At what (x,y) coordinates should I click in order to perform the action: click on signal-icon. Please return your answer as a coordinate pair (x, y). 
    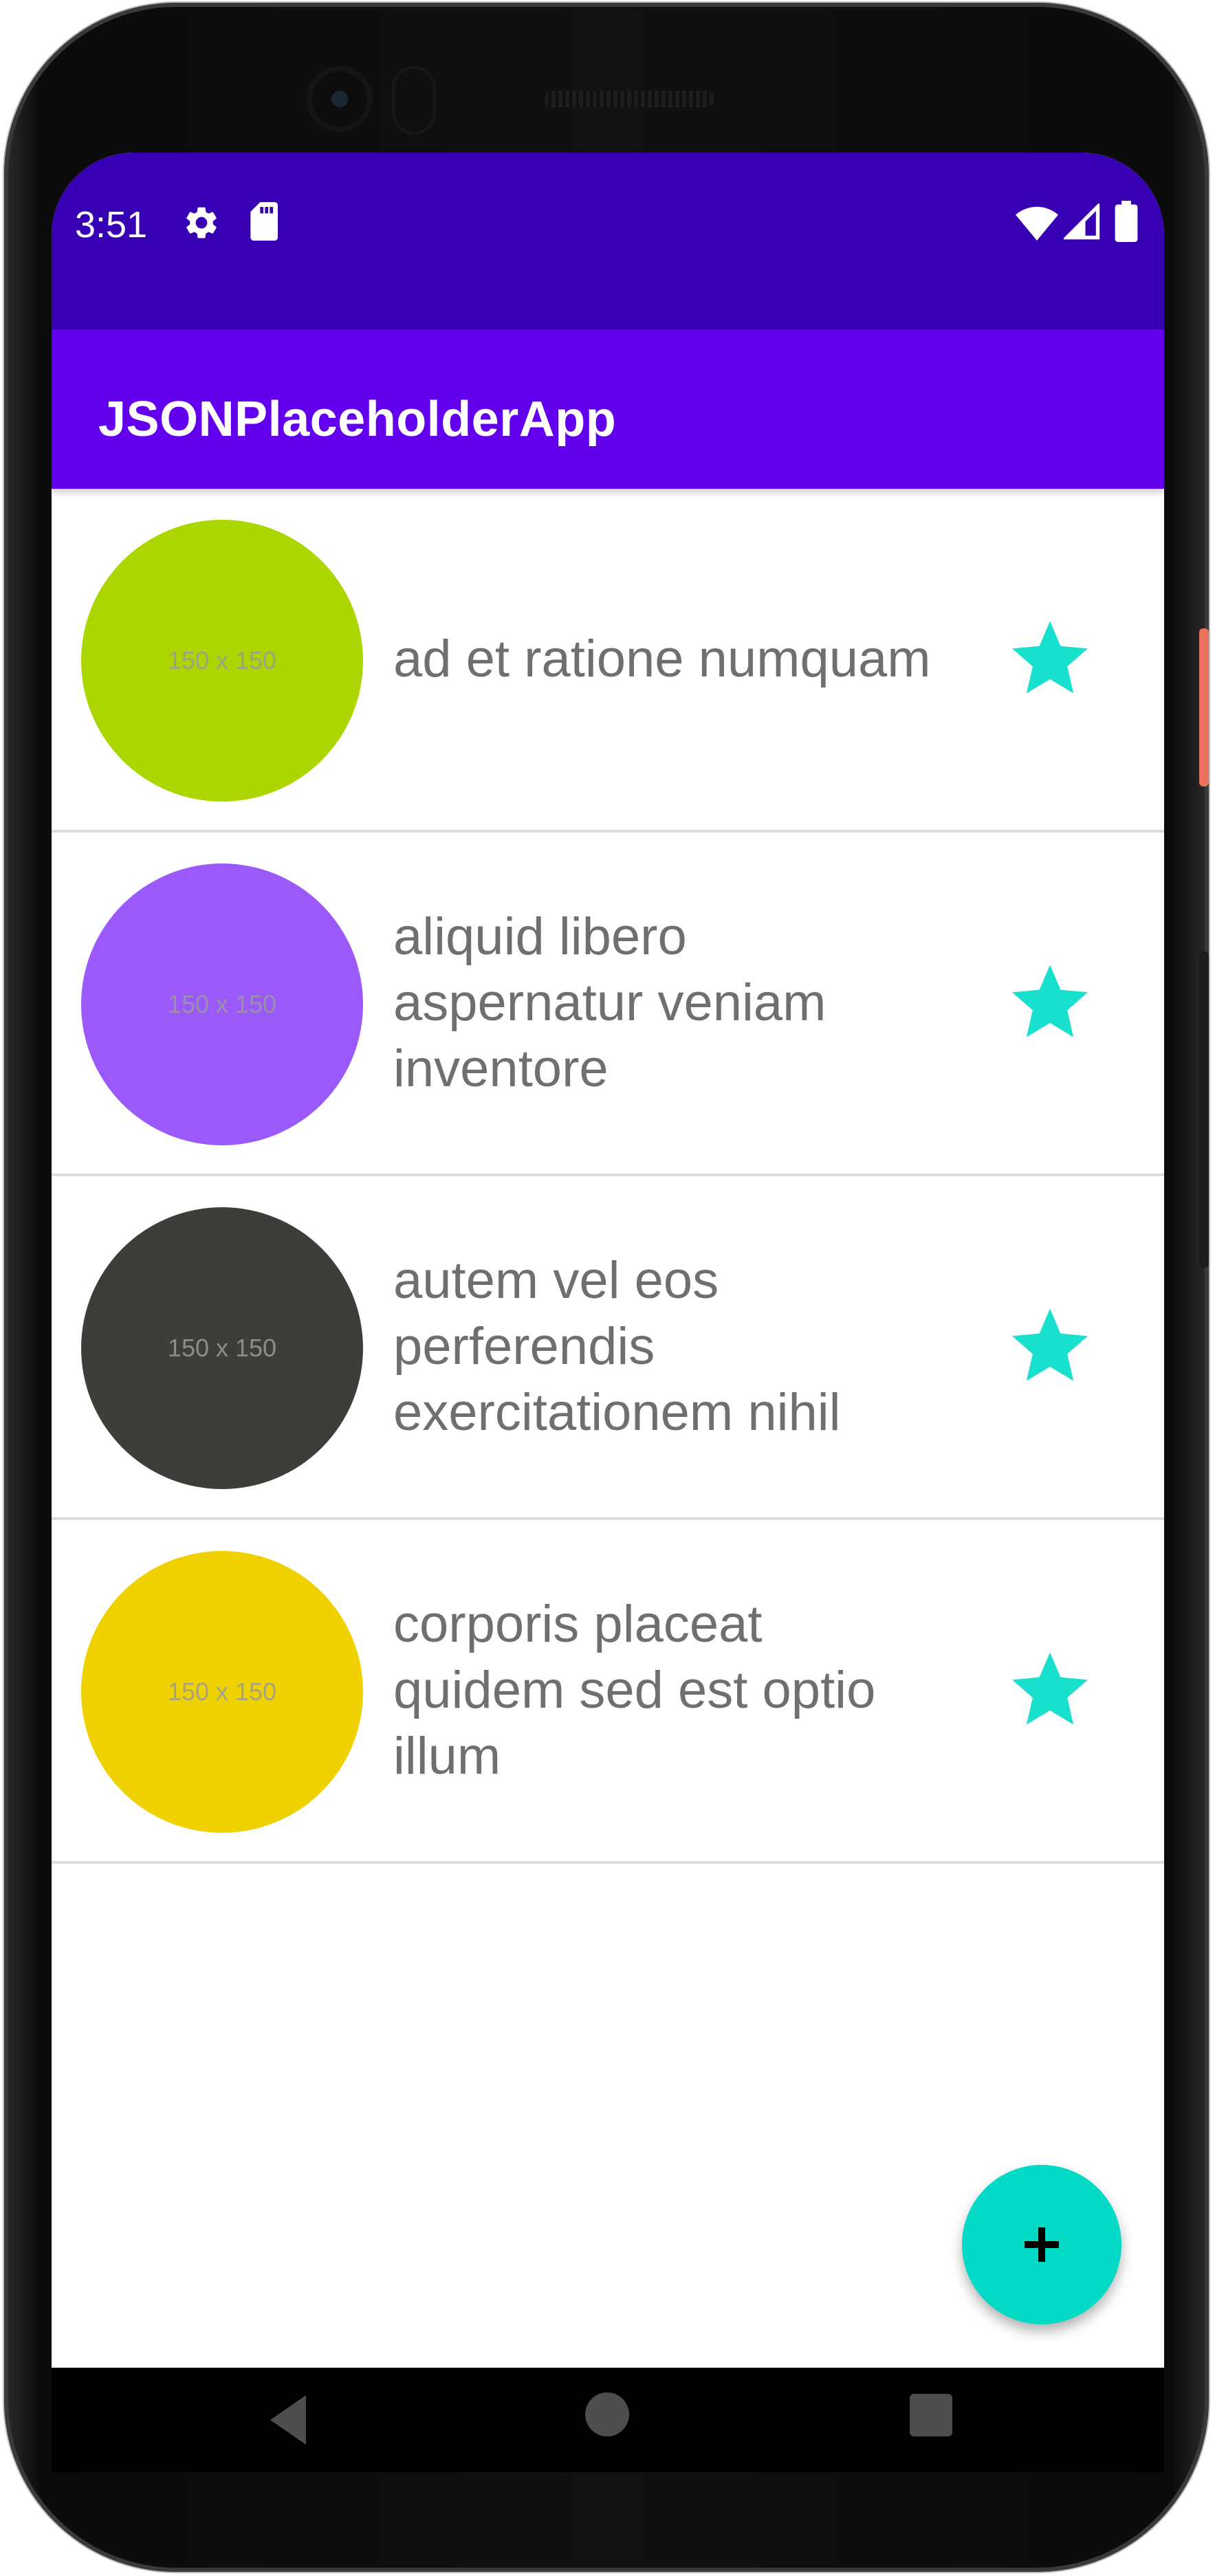
    Looking at the image, I should click on (1082, 221).